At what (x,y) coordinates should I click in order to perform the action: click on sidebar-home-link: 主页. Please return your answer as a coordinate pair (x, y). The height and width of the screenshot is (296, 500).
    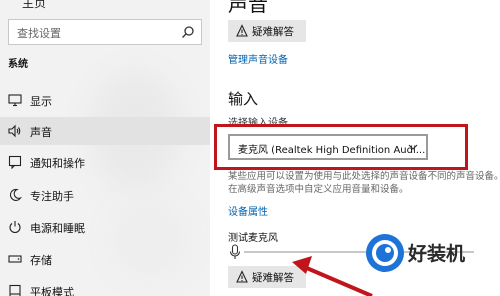
    Looking at the image, I should click on (34, 5).